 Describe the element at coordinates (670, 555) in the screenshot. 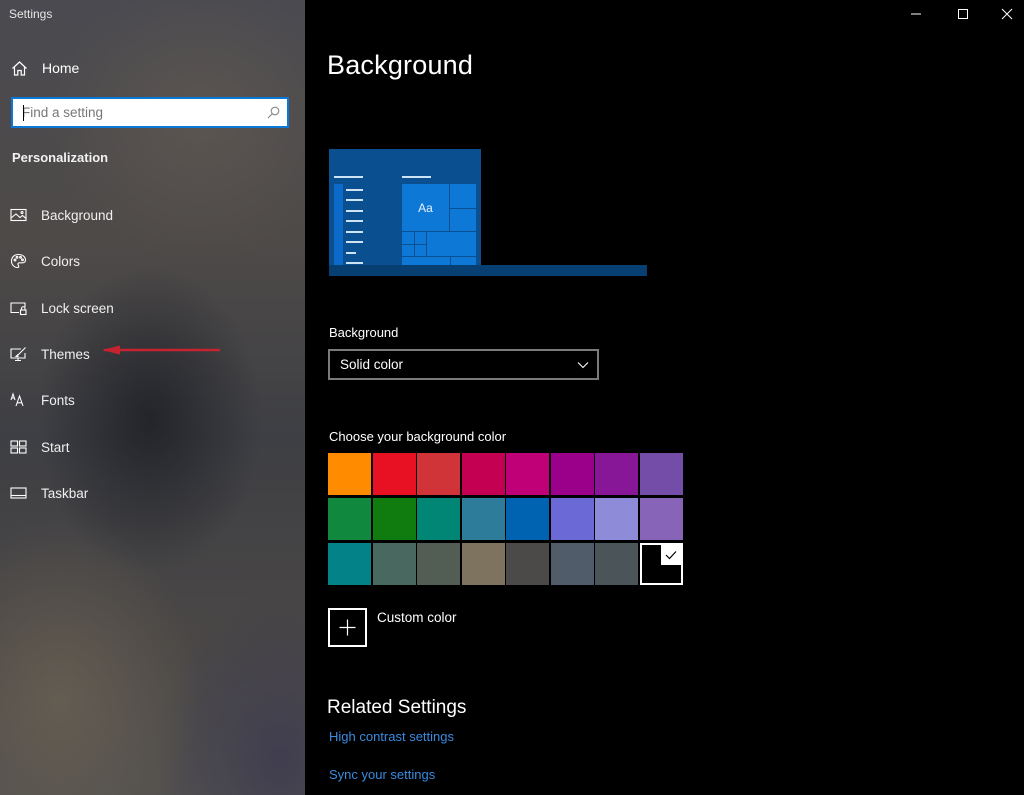

I see `checkmark-icon` at that location.